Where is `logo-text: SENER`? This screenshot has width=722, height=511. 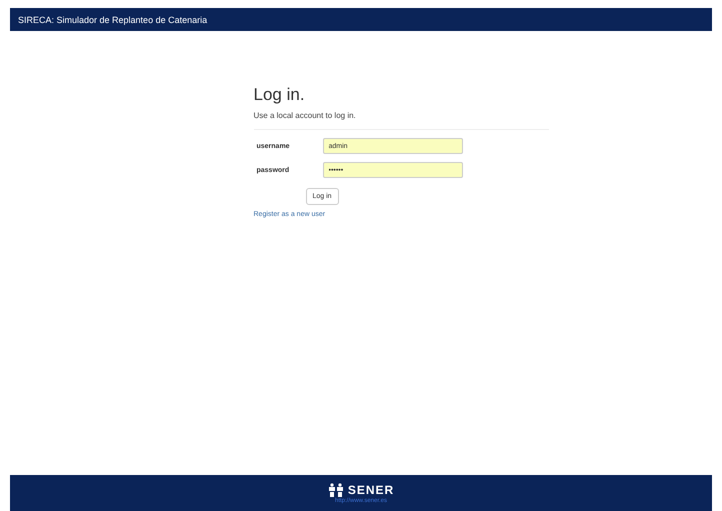 logo-text: SENER is located at coordinates (371, 489).